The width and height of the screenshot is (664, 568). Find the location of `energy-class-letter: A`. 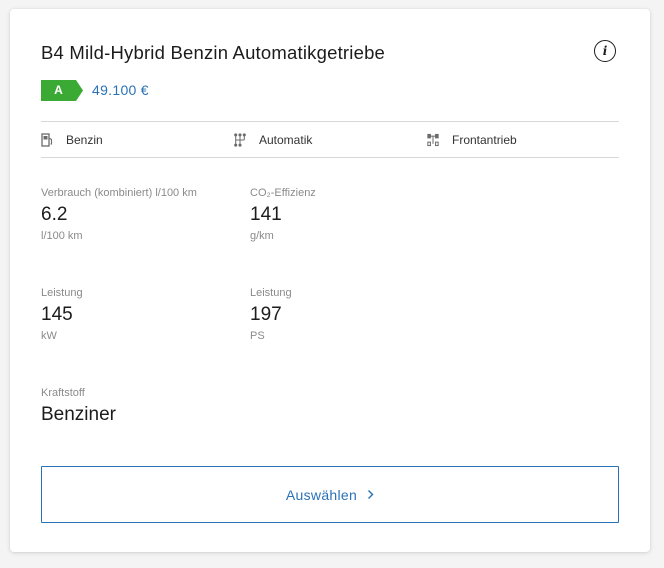

energy-class-letter: A is located at coordinates (58, 90).